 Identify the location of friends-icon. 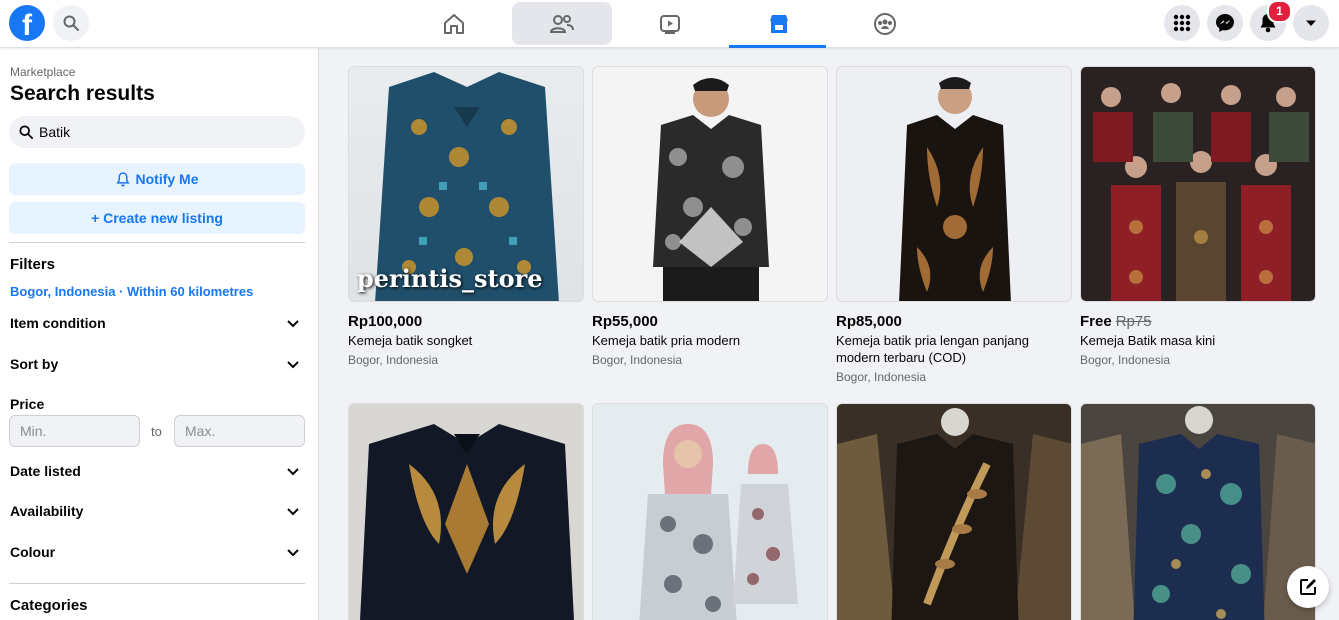
(561, 24).